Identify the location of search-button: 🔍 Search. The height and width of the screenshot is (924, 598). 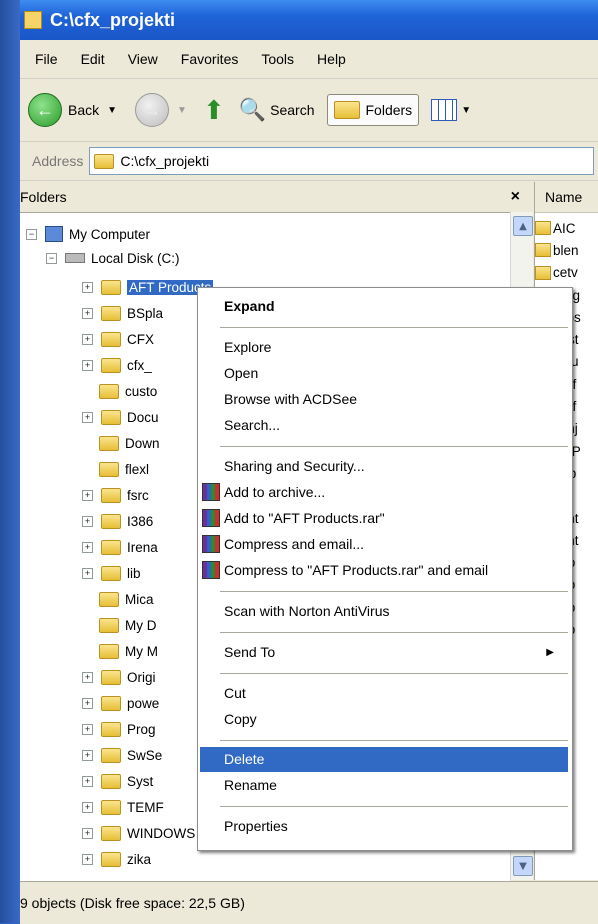
(277, 110).